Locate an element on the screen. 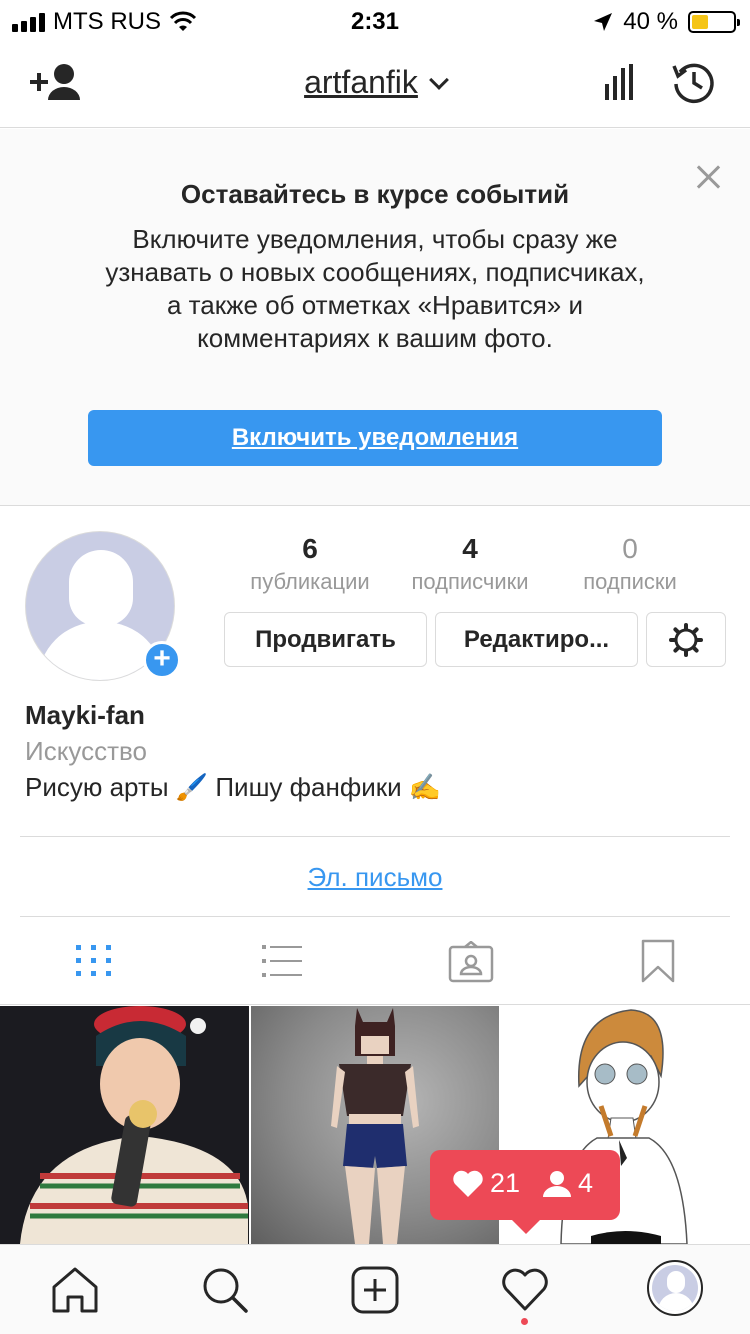 The image size is (750, 1334). battery-fill is located at coordinates (700, 22).